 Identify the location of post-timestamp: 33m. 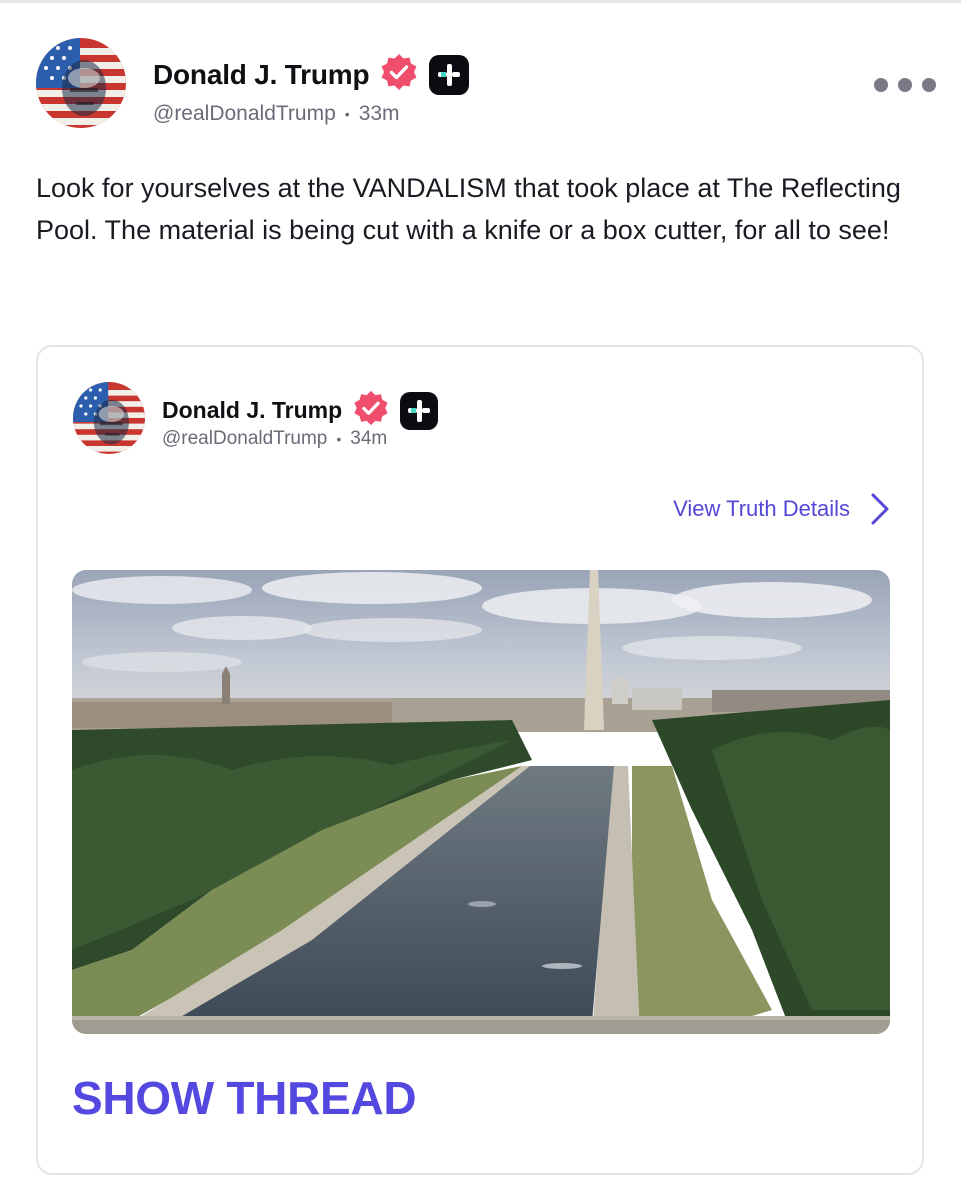
(379, 114).